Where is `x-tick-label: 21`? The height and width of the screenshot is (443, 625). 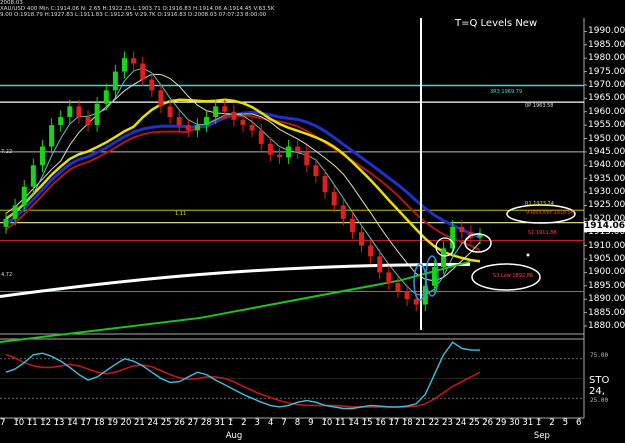
x-tick-label: 21 is located at coordinates (421, 423).